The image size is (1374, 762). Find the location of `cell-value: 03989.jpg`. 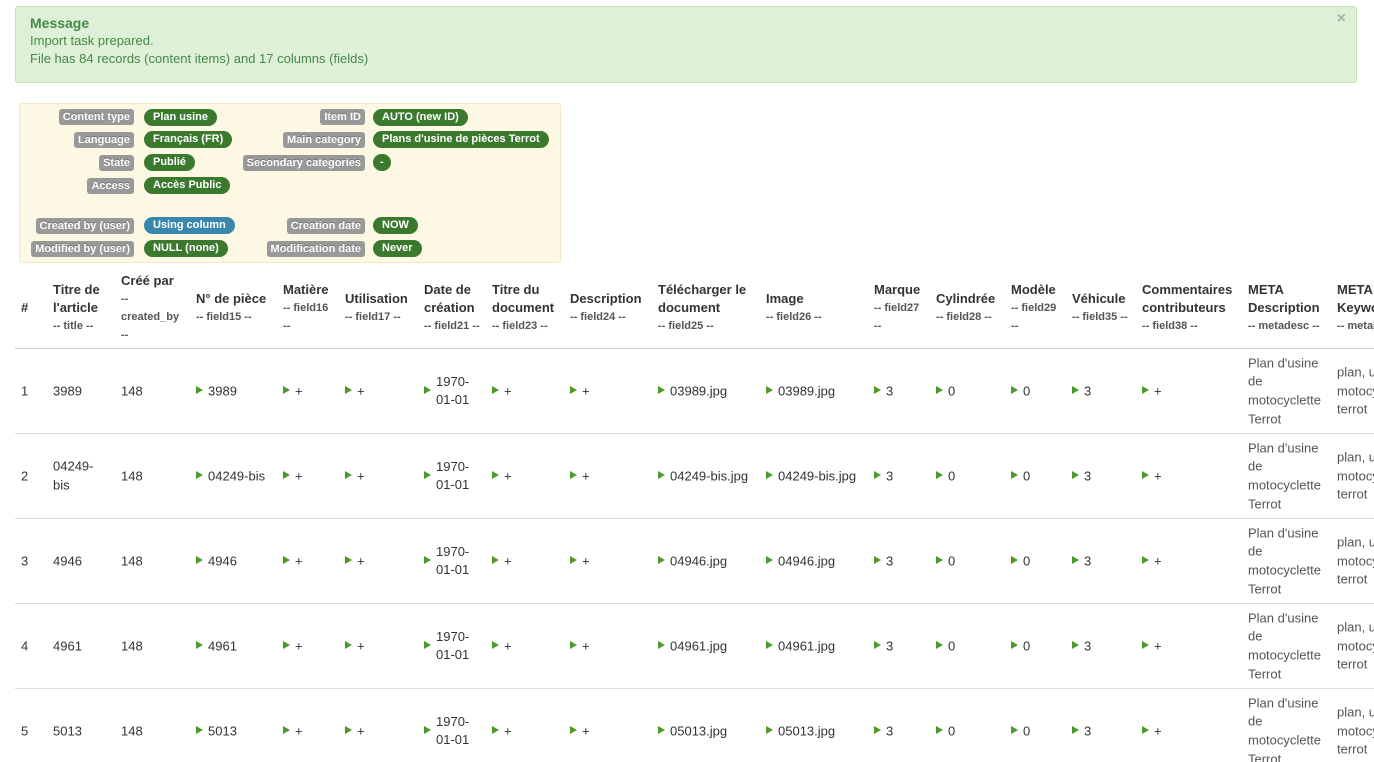

cell-value: 03989.jpg is located at coordinates (807, 391).